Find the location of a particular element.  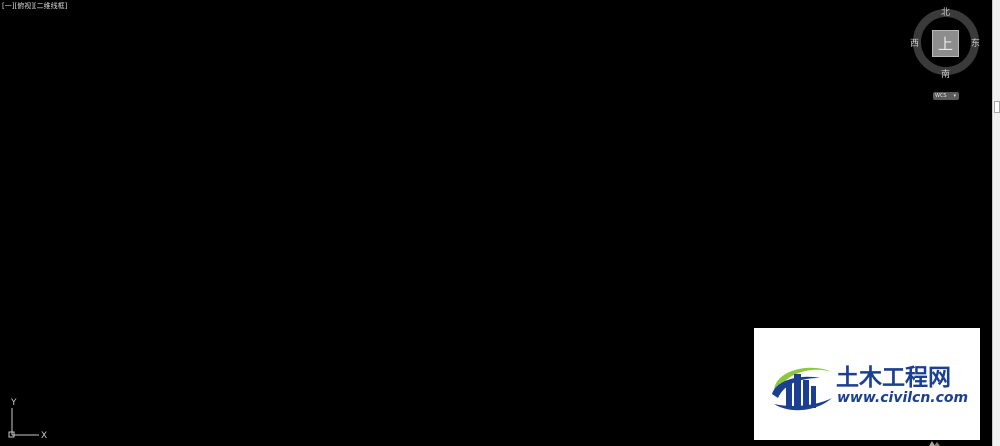

viewport-controls-label: [一][俯视][二维线框] is located at coordinates (34, 6).